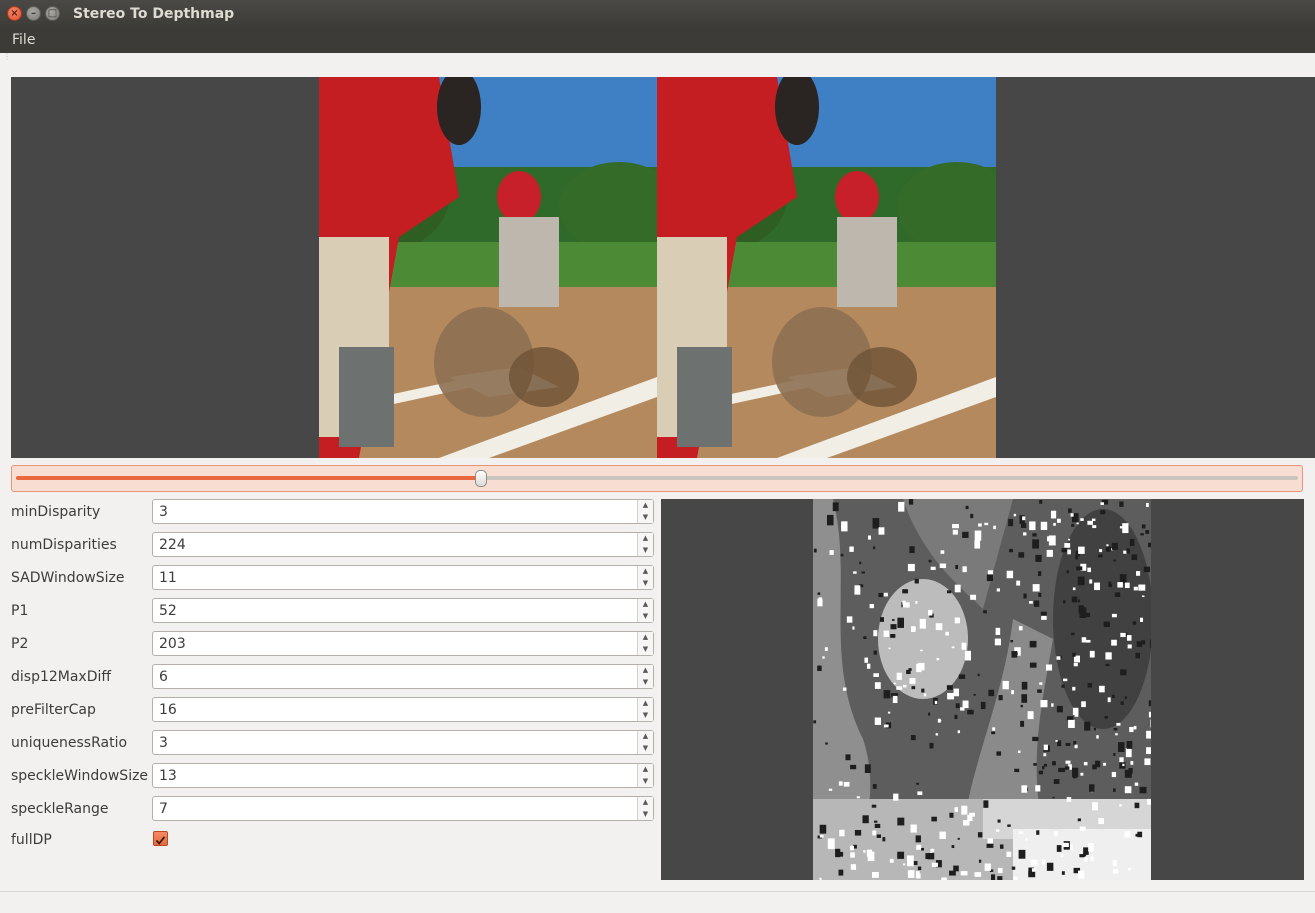  Describe the element at coordinates (172, 644) in the screenshot. I see `spinbox-value: 203` at that location.